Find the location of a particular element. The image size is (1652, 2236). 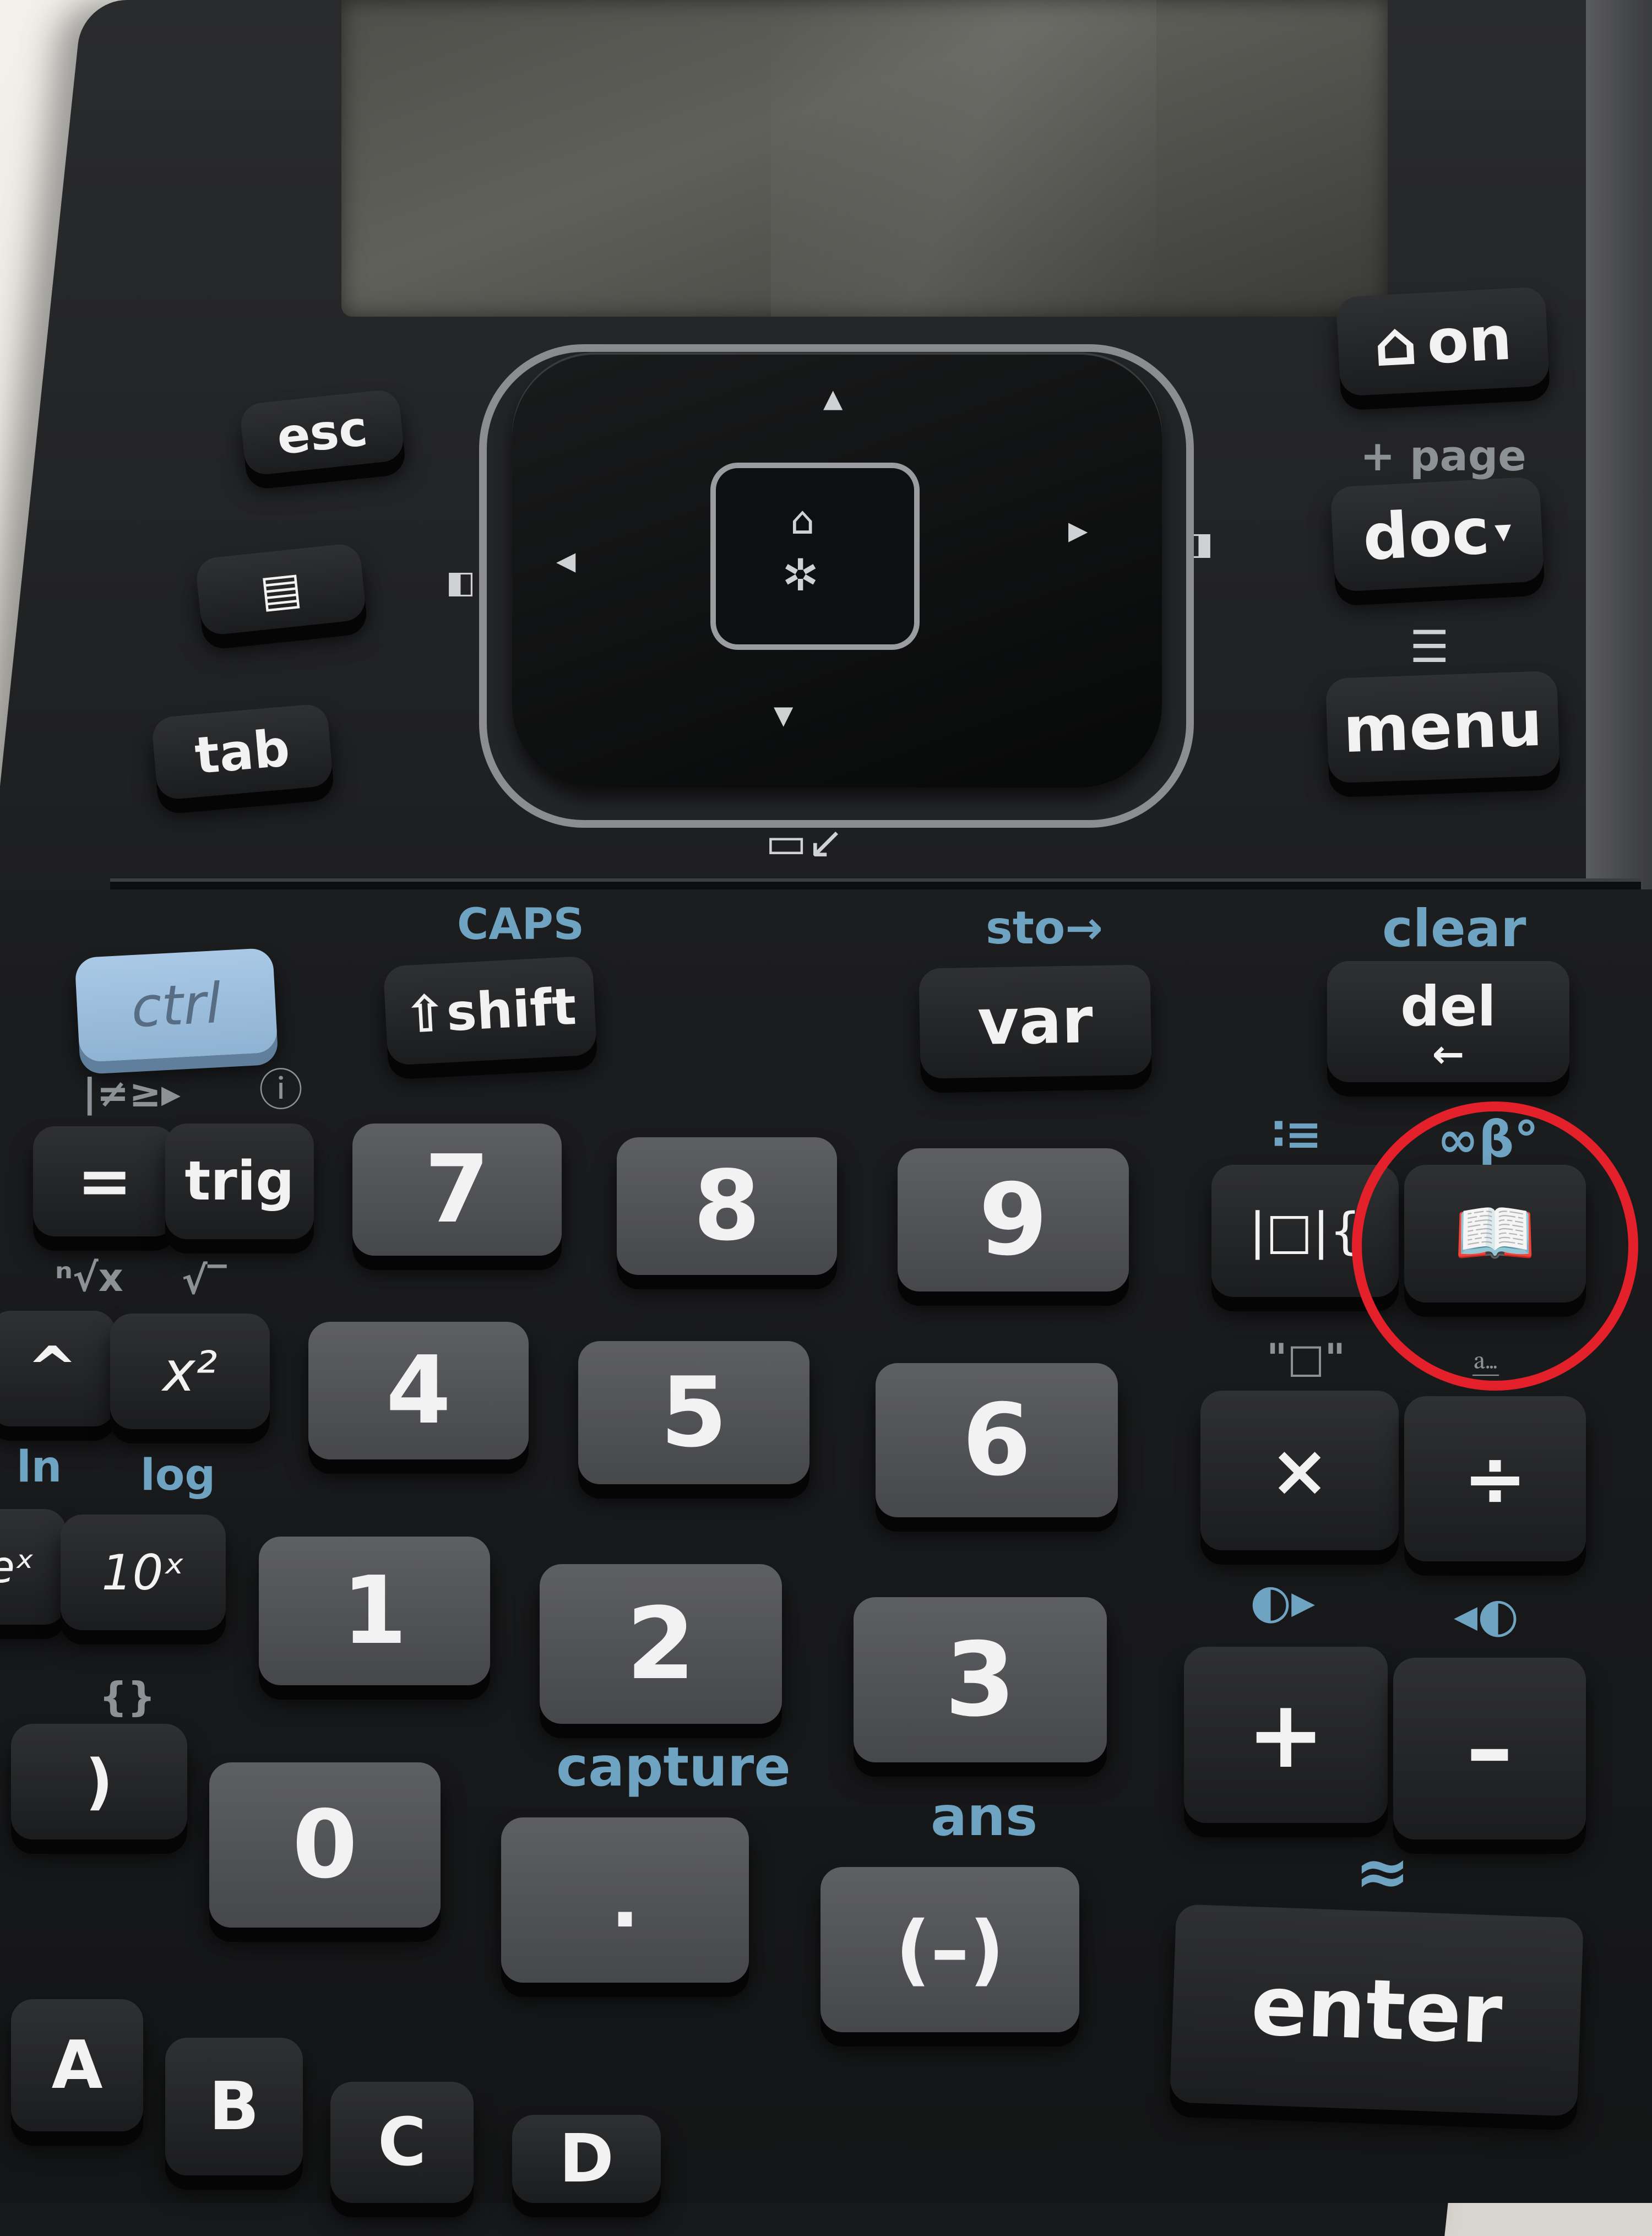

exp-label: eˣ is located at coordinates (17, 1567).